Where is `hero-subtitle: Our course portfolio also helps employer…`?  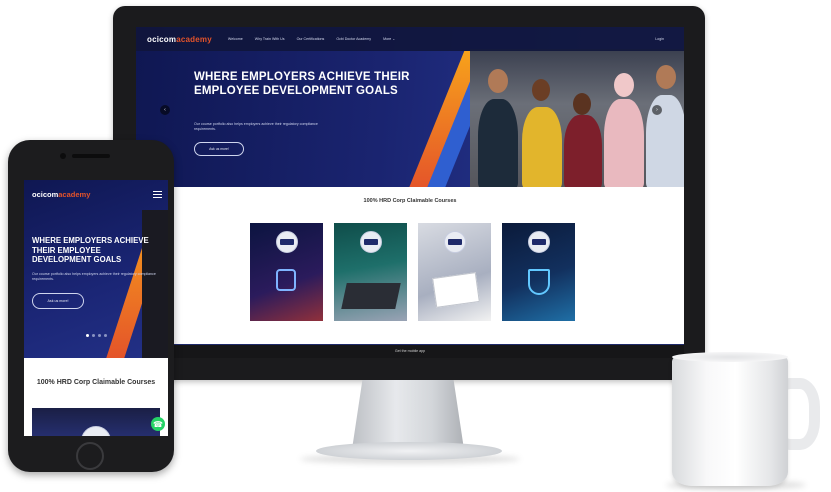 hero-subtitle: Our course portfolio also helps employer… is located at coordinates (256, 126).